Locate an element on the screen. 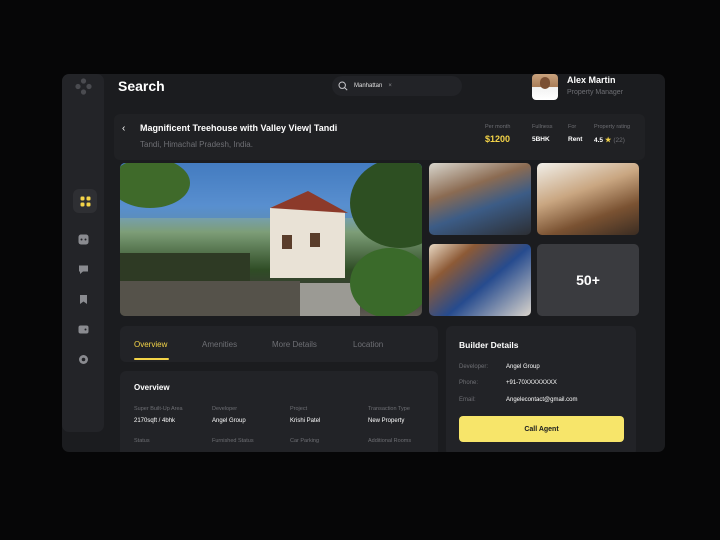 This screenshot has width=720, height=540. field-label: Super Built-Up Area is located at coordinates (158, 409).